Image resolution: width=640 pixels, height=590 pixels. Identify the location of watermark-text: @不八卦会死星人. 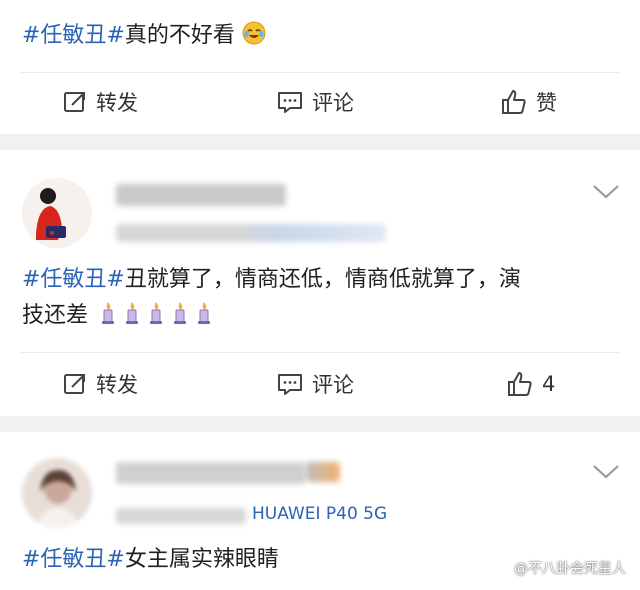
(570, 569).